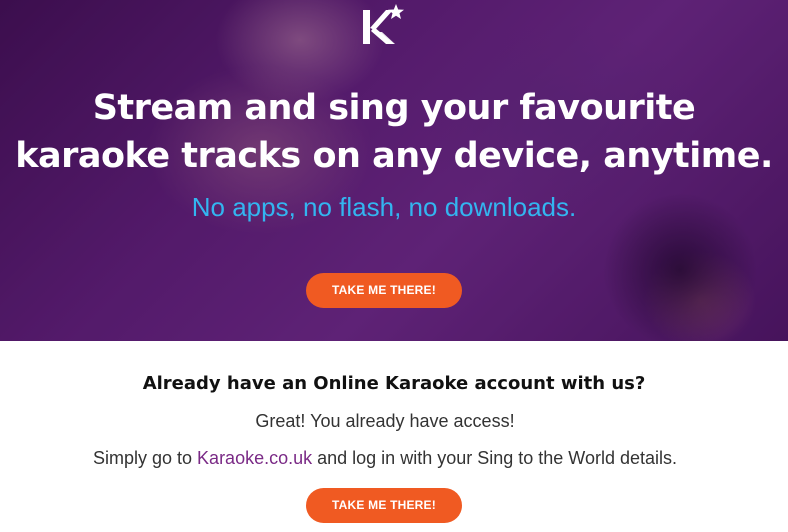  I want to click on hero-subtitle: No apps, no flash, no downloads., so click(384, 207).